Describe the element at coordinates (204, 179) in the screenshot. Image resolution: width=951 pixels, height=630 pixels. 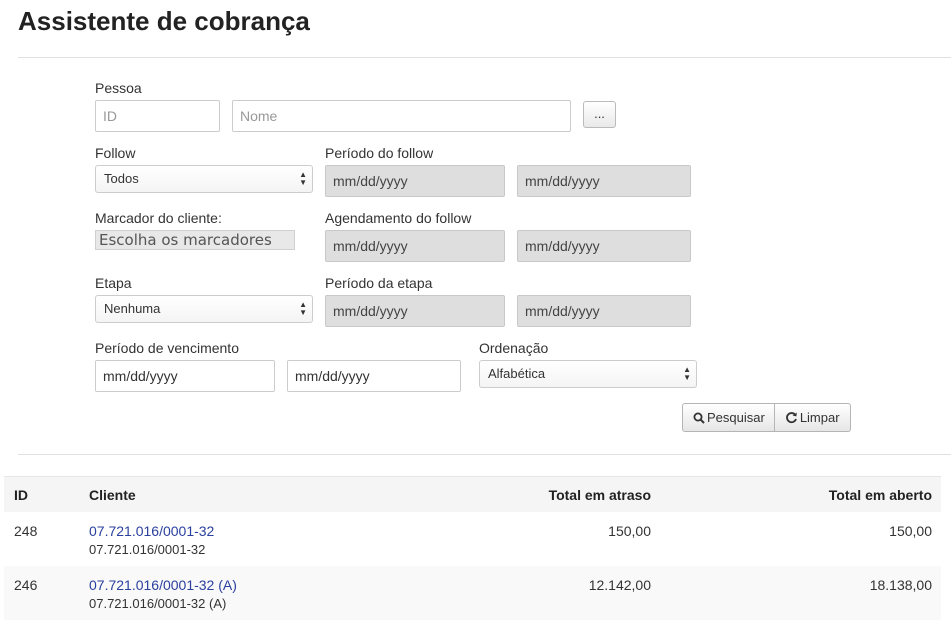
I see `follow-select: Todos ▲ ▼` at that location.